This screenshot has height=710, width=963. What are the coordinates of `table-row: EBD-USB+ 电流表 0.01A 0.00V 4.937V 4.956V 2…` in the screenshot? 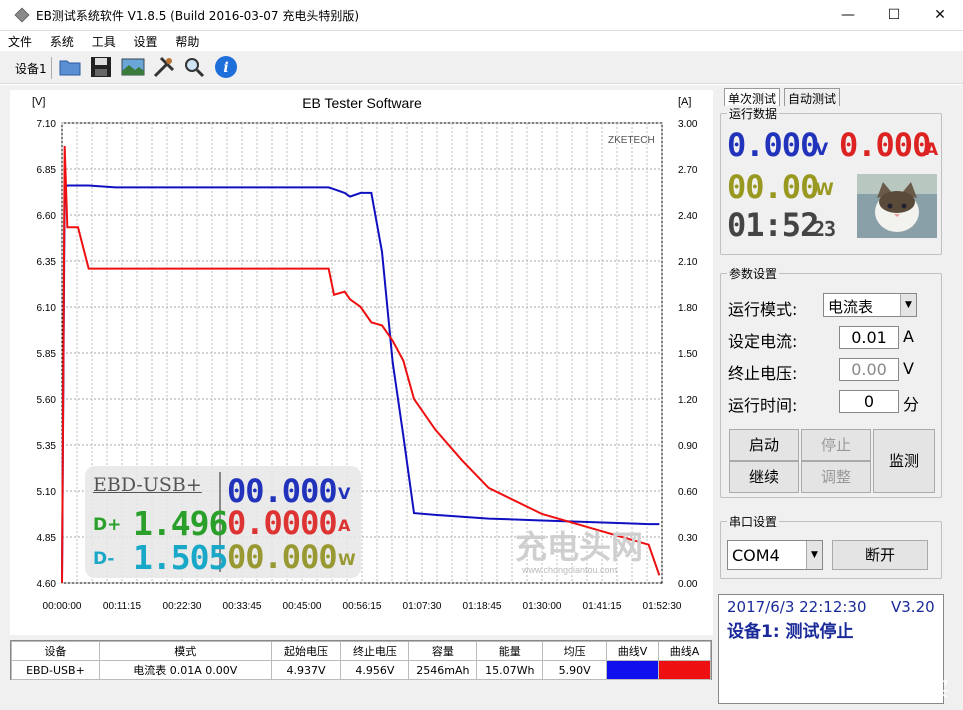 It's located at (361, 670).